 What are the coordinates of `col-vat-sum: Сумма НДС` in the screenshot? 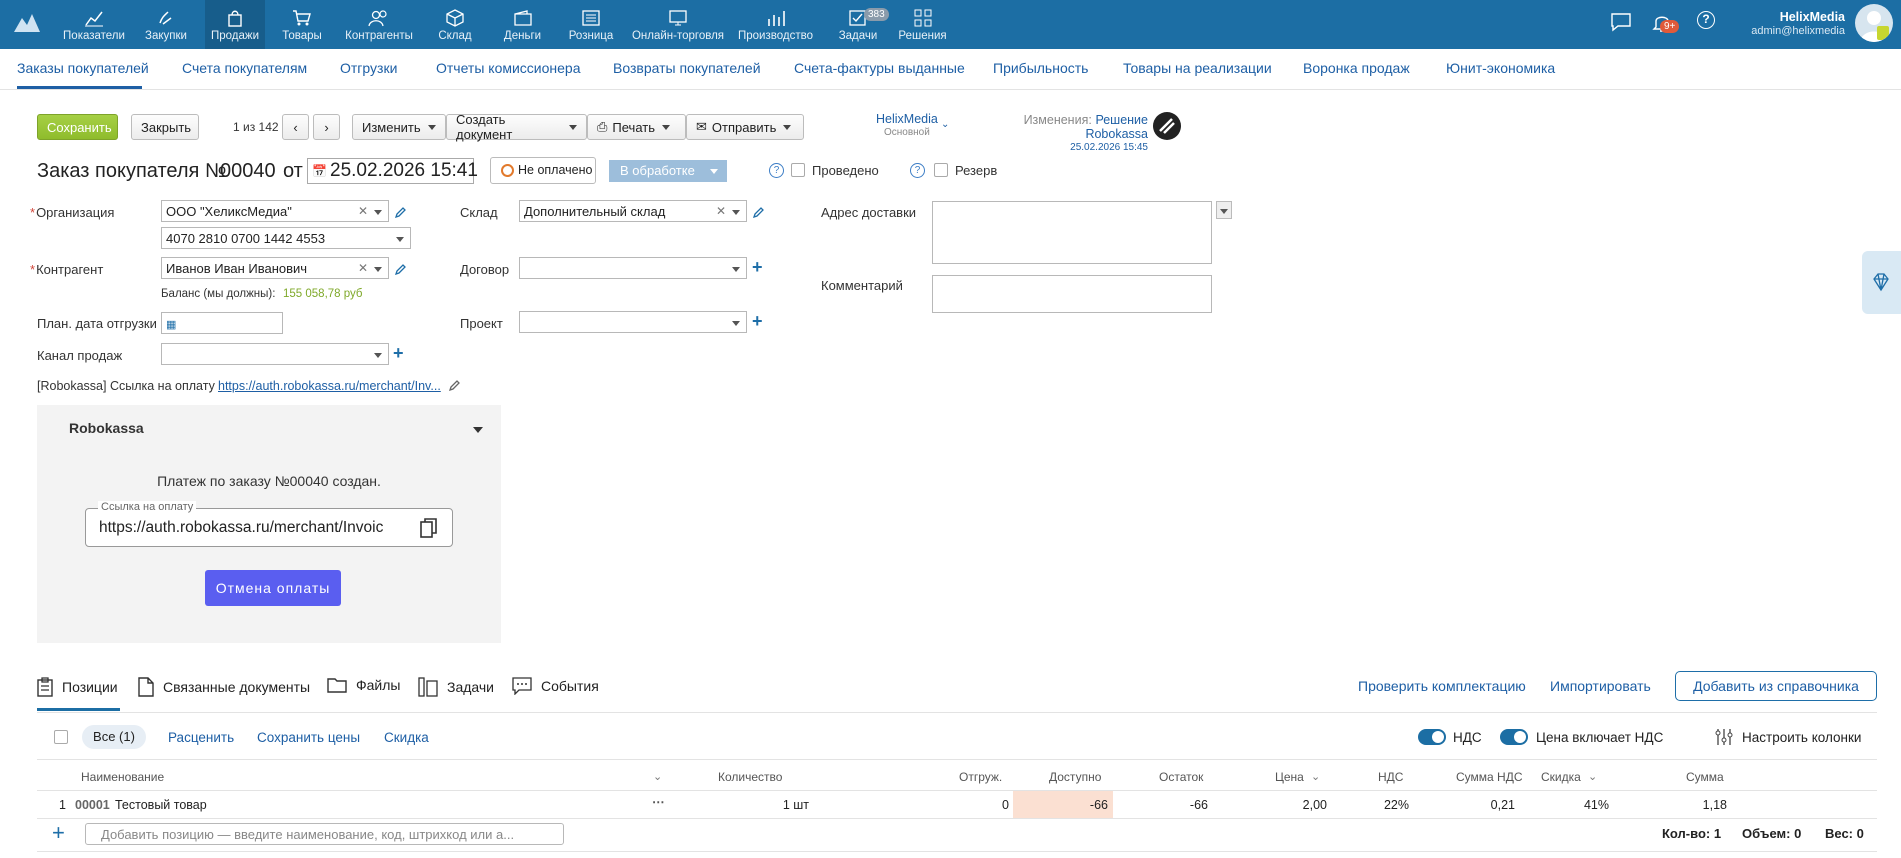 It's located at (1489, 777).